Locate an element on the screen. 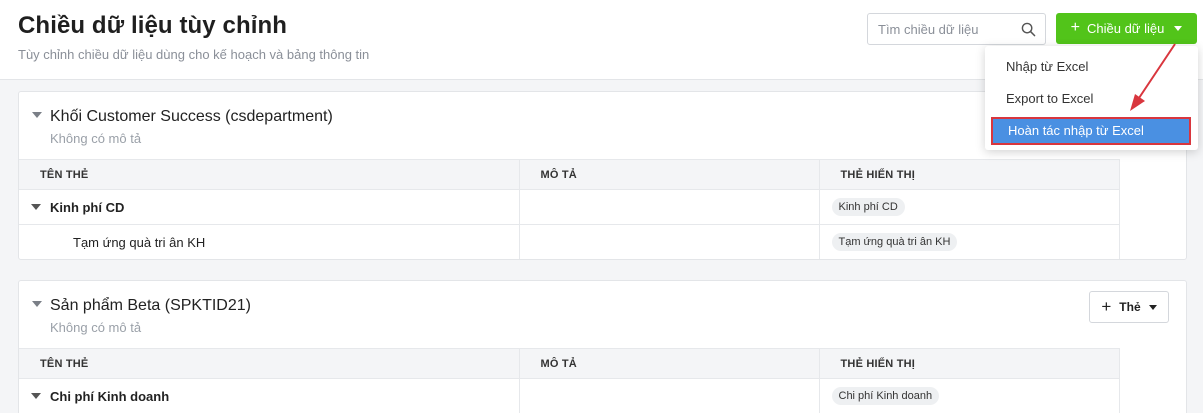 The image size is (1203, 413). add-tag-button-label: Thẻ is located at coordinates (1130, 307).